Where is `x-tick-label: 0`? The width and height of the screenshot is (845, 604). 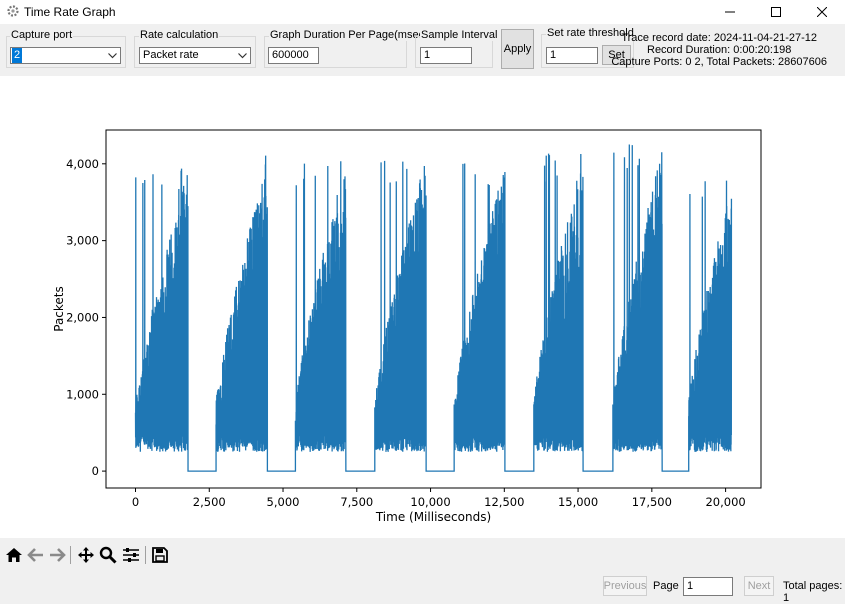
x-tick-label: 0 is located at coordinates (135, 502).